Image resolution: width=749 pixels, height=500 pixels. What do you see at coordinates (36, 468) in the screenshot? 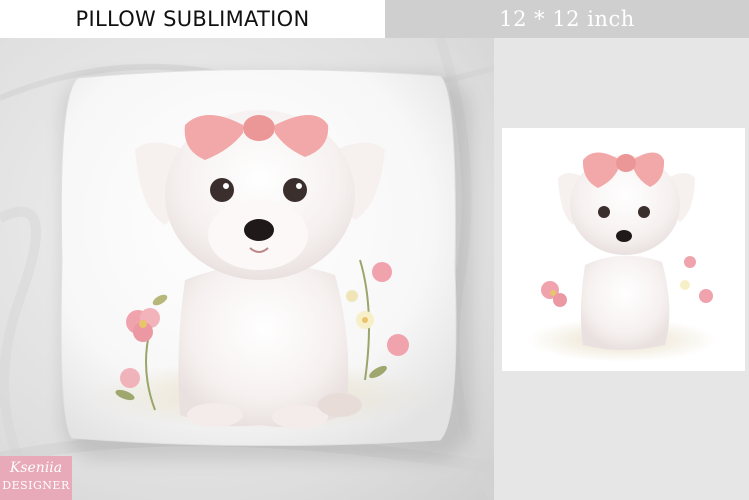
I see `logo-line-1: Kseniia` at bounding box center [36, 468].